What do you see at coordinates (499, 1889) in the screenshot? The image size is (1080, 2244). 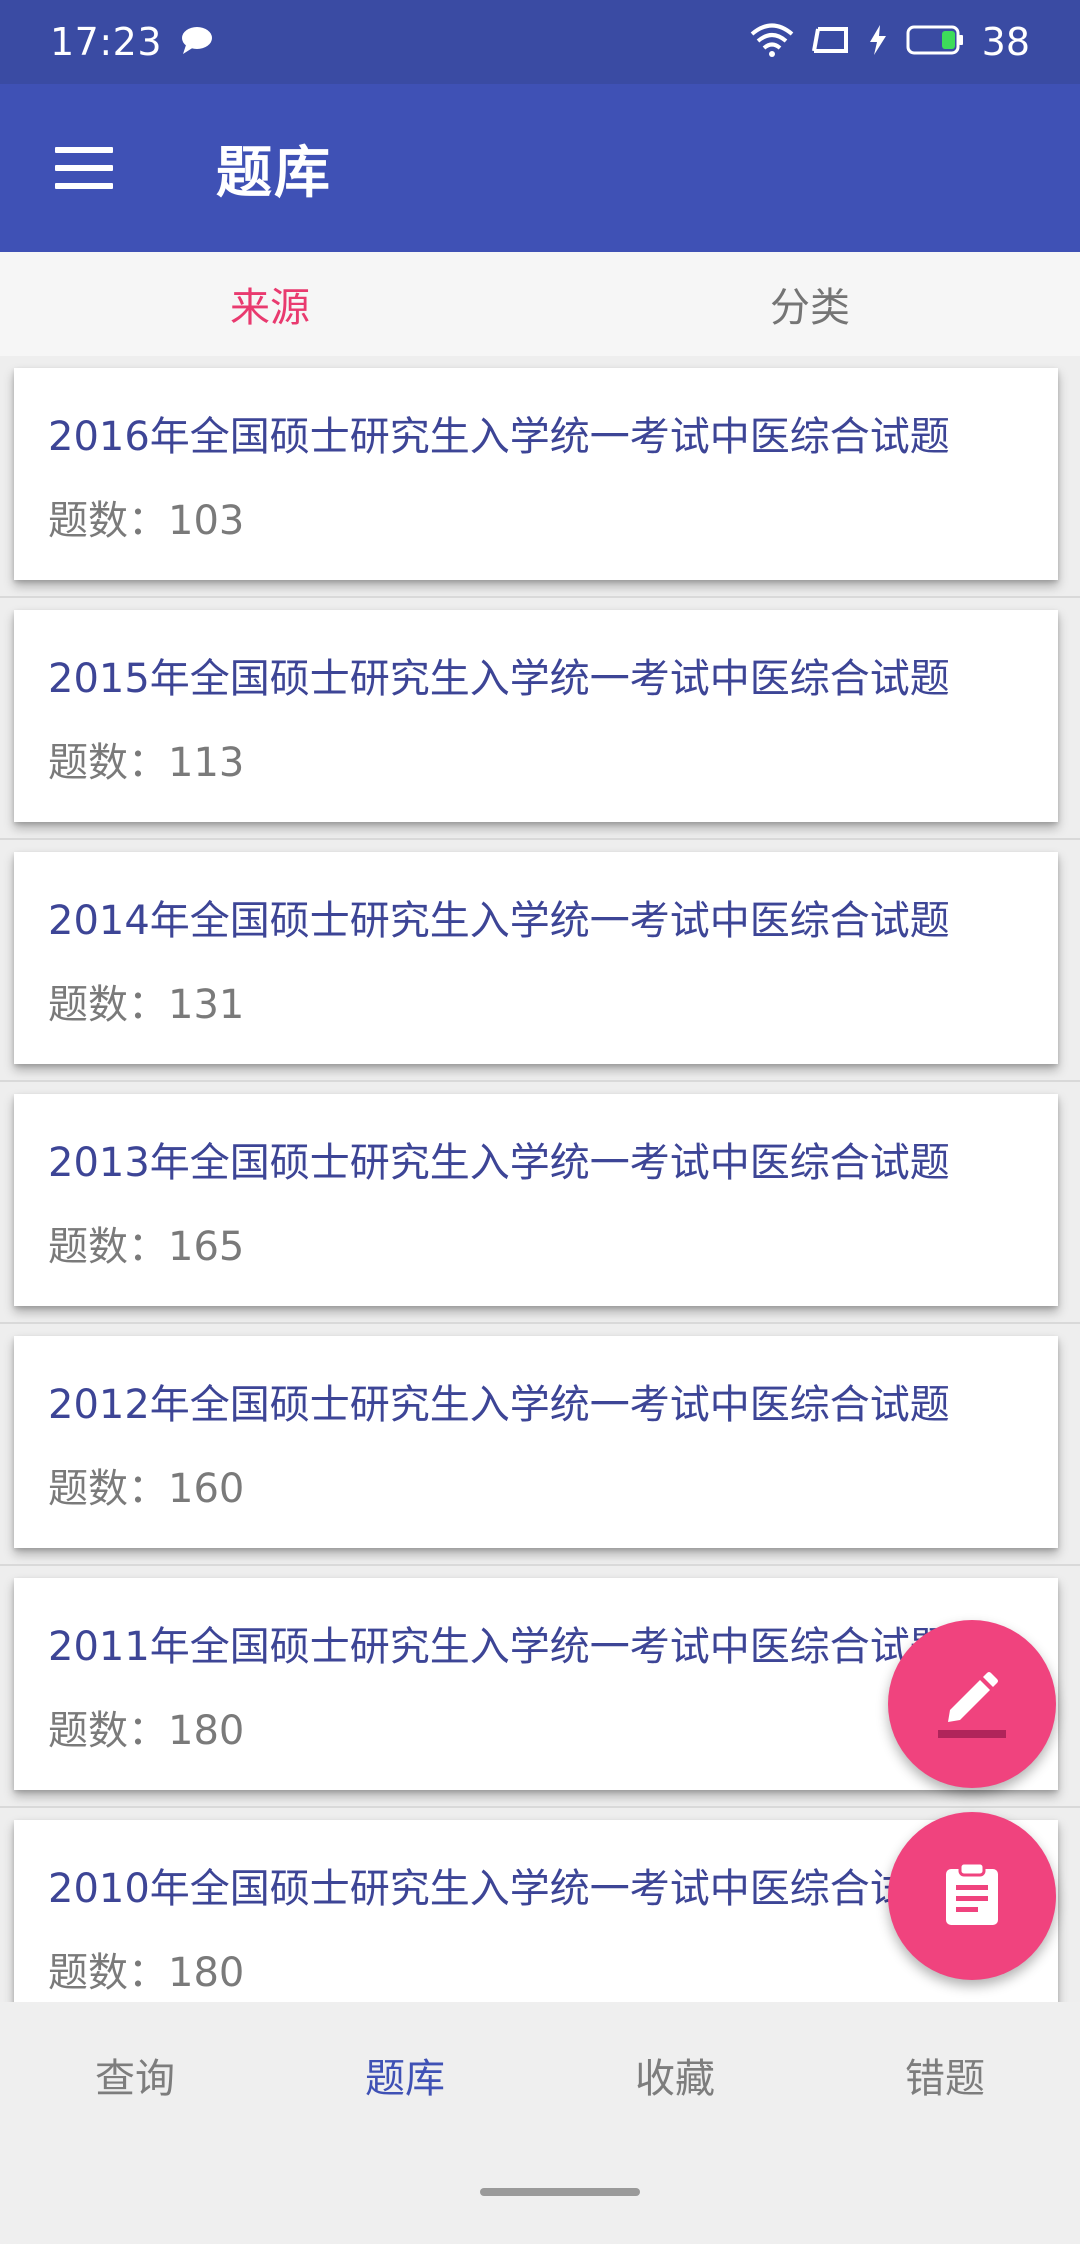 I see `exam-title: 2010年全国硕士研究生入学统一考试中医综合试题` at bounding box center [499, 1889].